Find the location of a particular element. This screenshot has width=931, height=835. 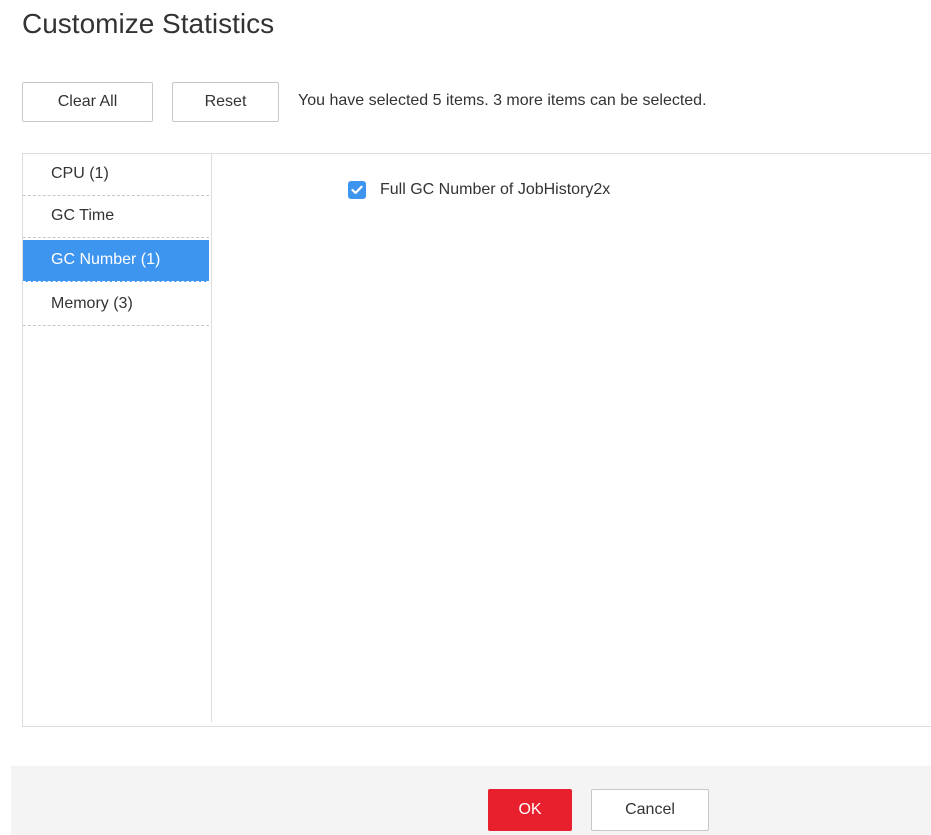

sidebar-item-gc-time: GC Time is located at coordinates (116, 217).